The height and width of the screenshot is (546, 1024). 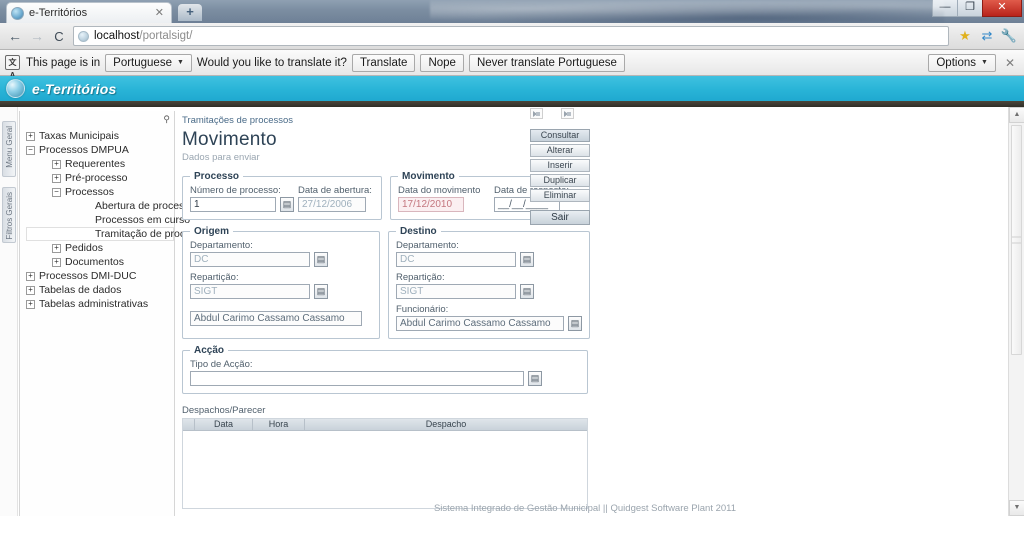 I want to click on origem-reparticao-input: SIGT, so click(x=250, y=291).